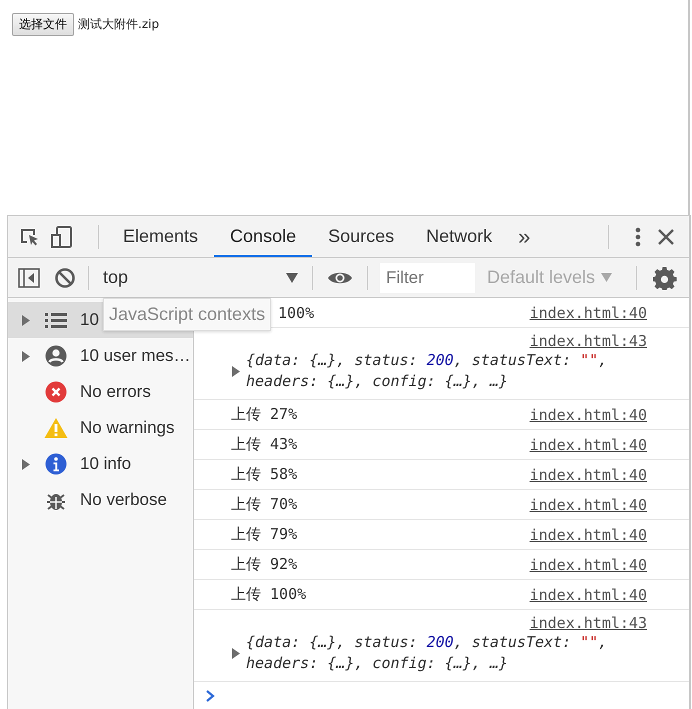 This screenshot has height=709, width=692. I want to click on info-icon, so click(56, 464).